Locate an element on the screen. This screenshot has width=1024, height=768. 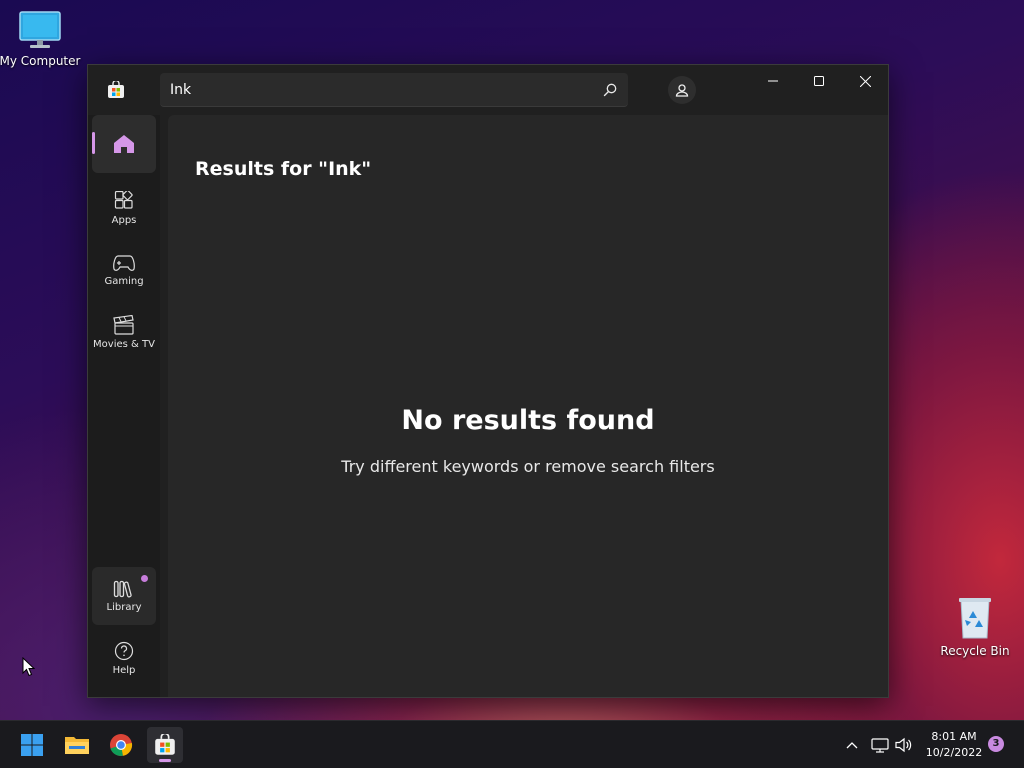
nav-item-library: Library is located at coordinates (124, 596).